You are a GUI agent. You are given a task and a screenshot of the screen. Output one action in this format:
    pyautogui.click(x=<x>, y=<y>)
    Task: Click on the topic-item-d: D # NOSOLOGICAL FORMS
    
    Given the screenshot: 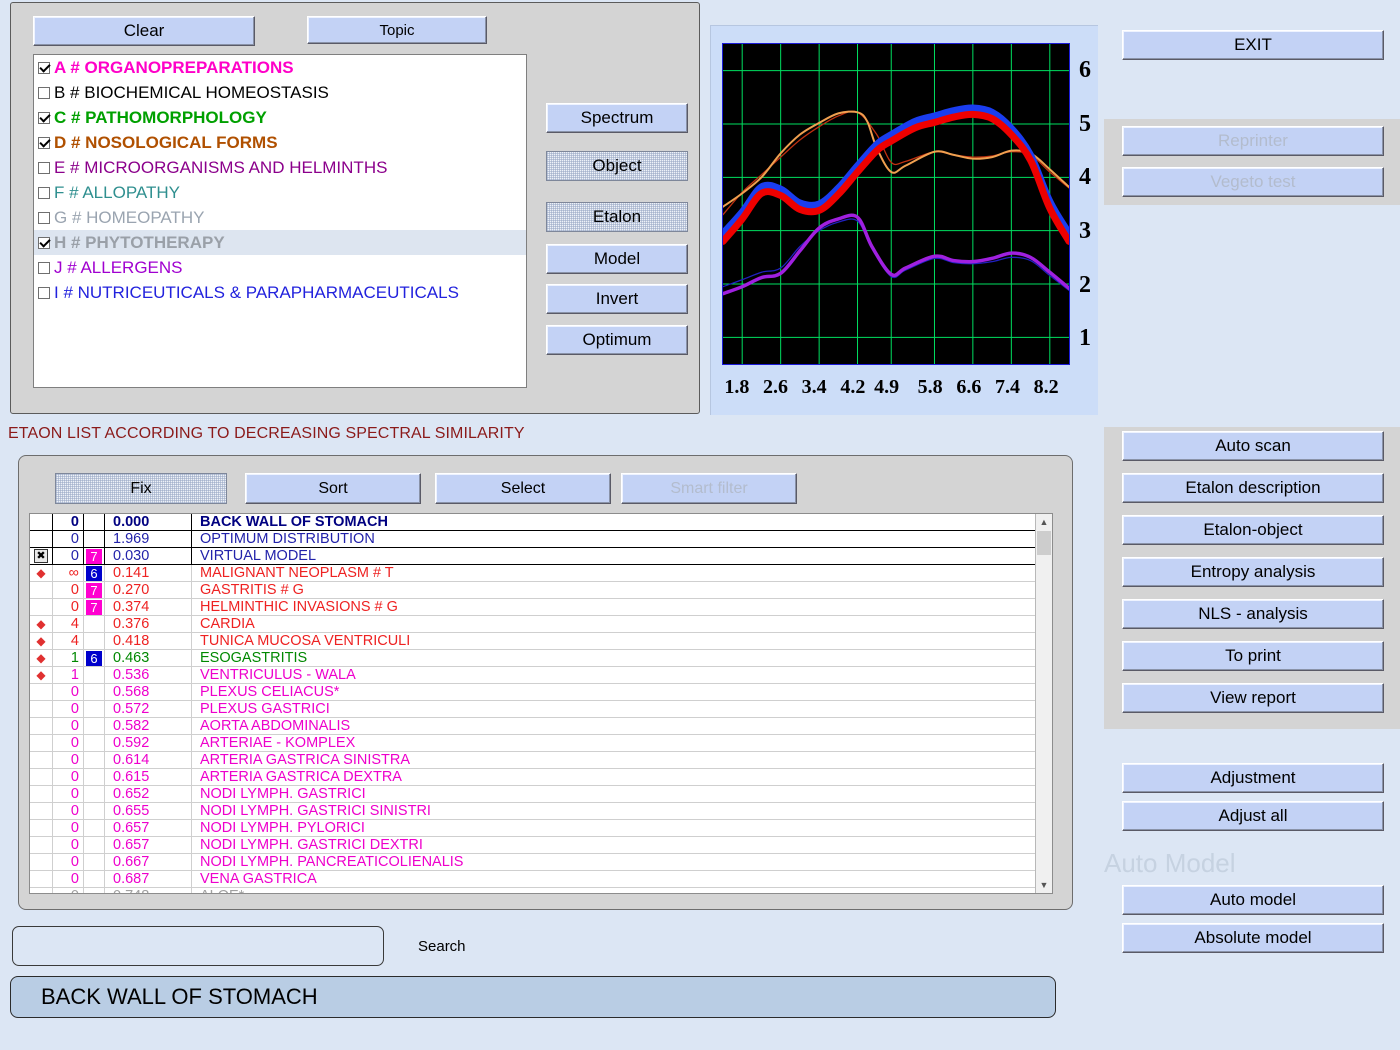 What is the action you would take?
    pyautogui.click(x=280, y=142)
    